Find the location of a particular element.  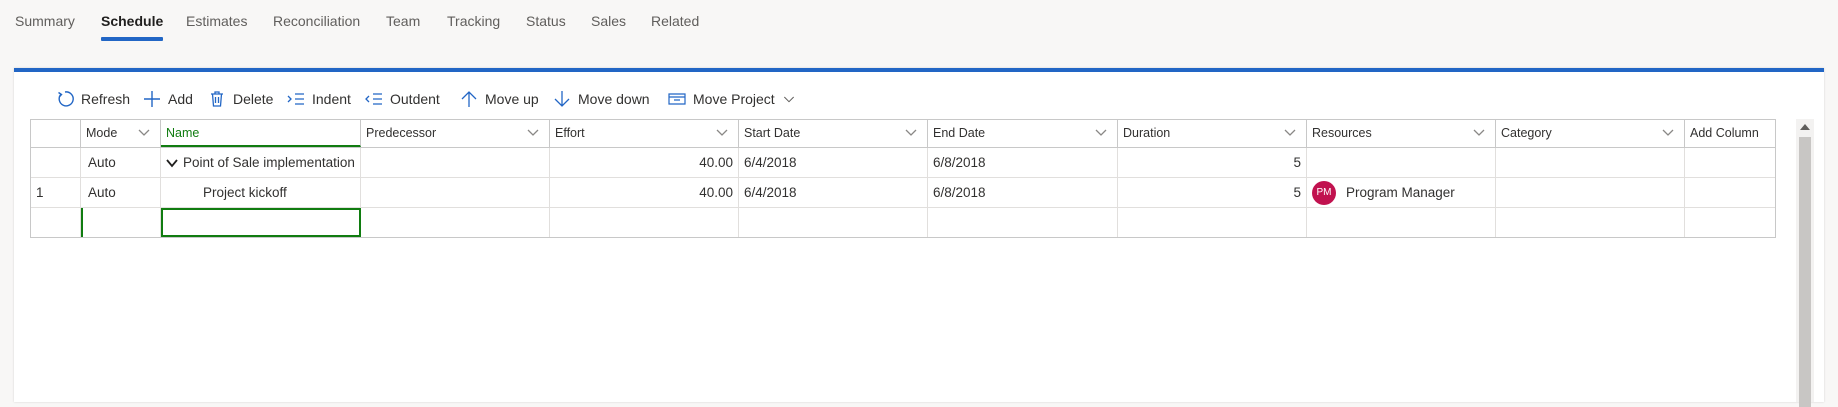

tab-summary: Summary is located at coordinates (45, 21).